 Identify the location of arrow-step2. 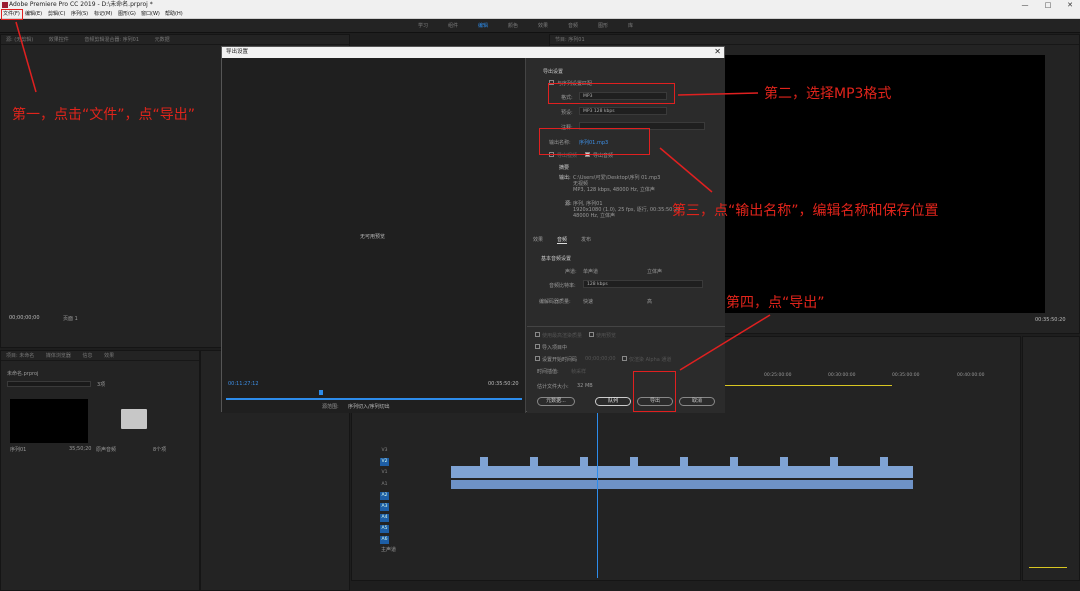
(718, 94).